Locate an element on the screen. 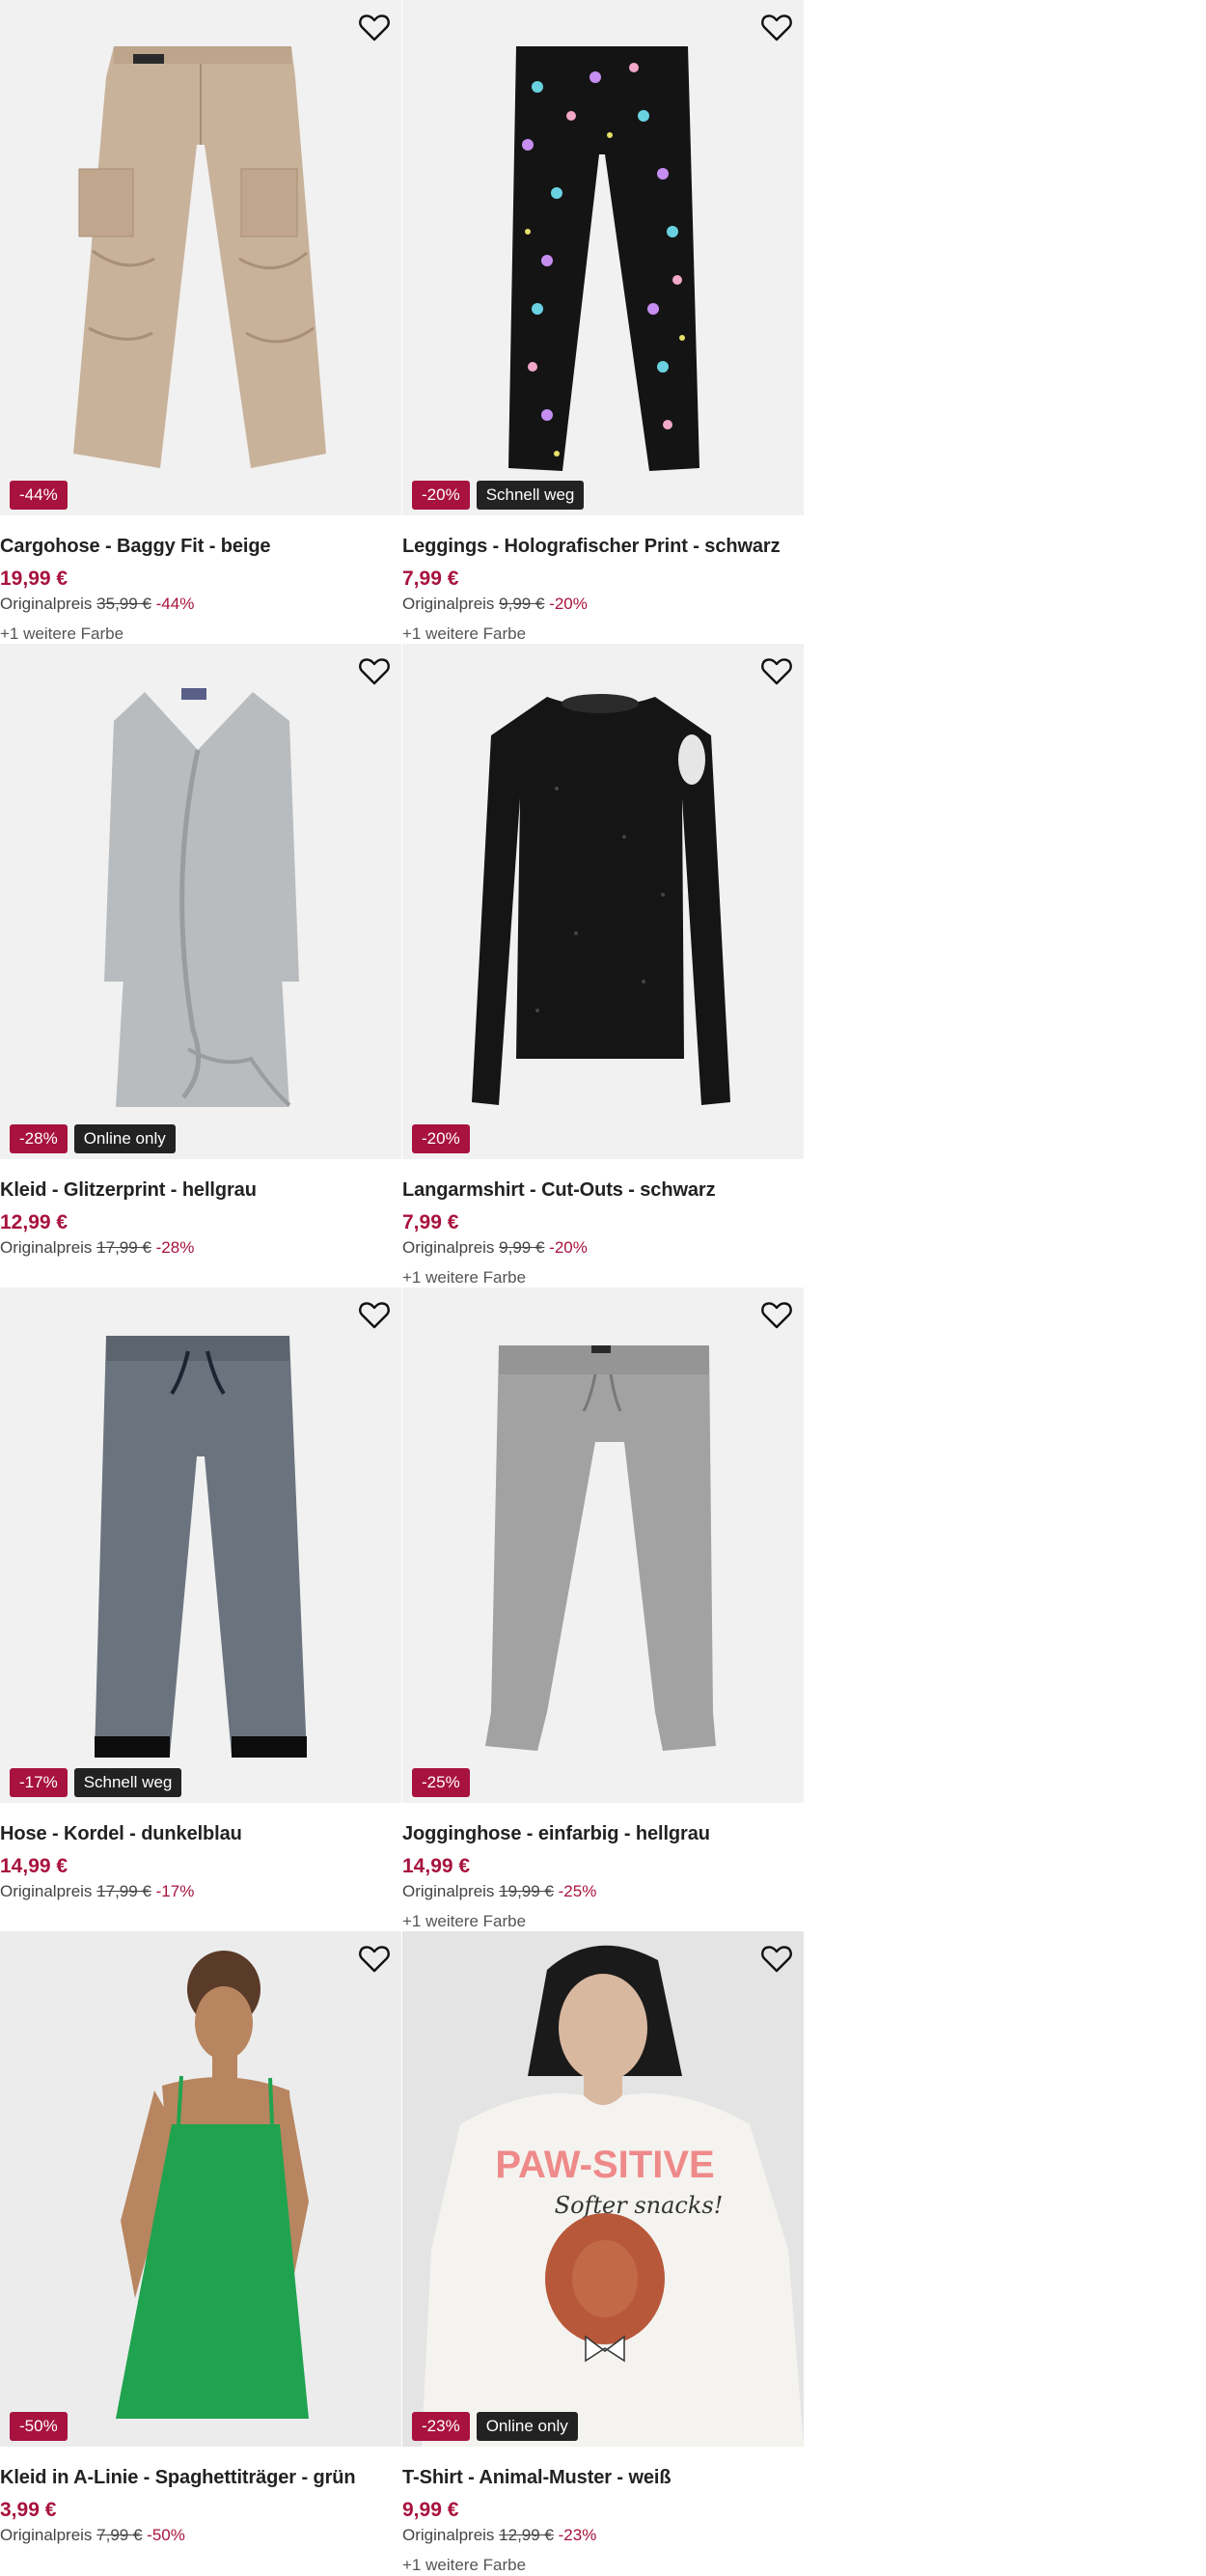 The image size is (1206, 2576). discount-percent: -28% is located at coordinates (175, 1247).